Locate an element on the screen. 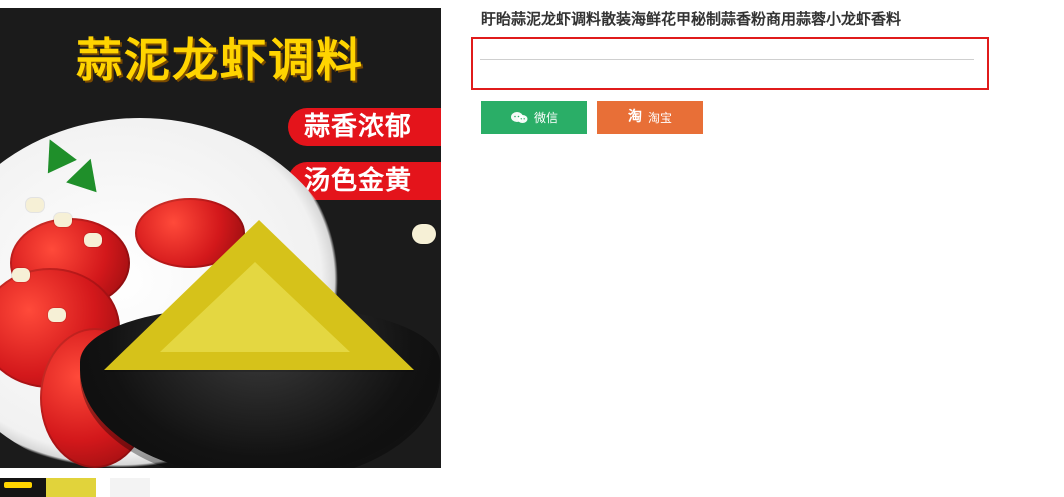  image-tag-aroma: 蒜香浓郁 is located at coordinates (364, 127).